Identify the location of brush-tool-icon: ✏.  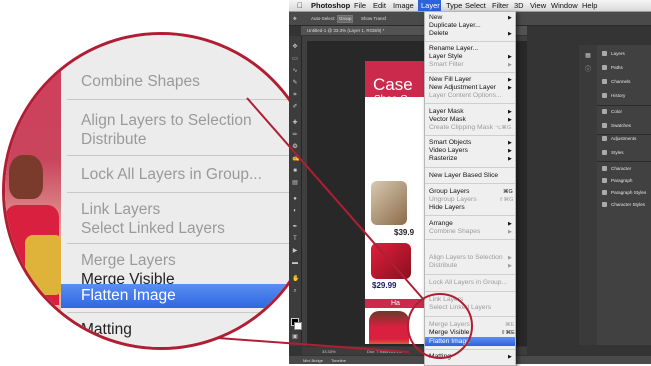
(295, 135).